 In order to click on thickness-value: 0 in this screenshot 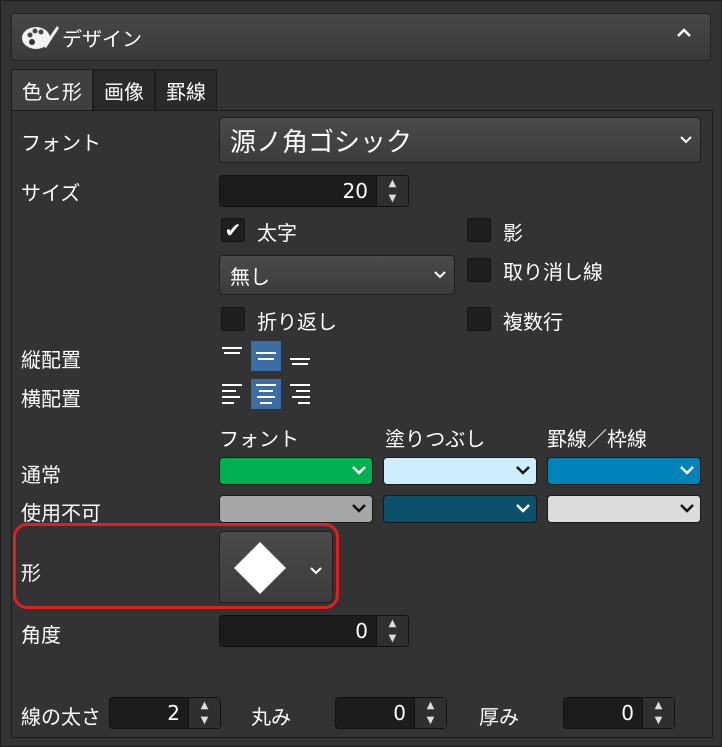, I will do `click(627, 713)`.